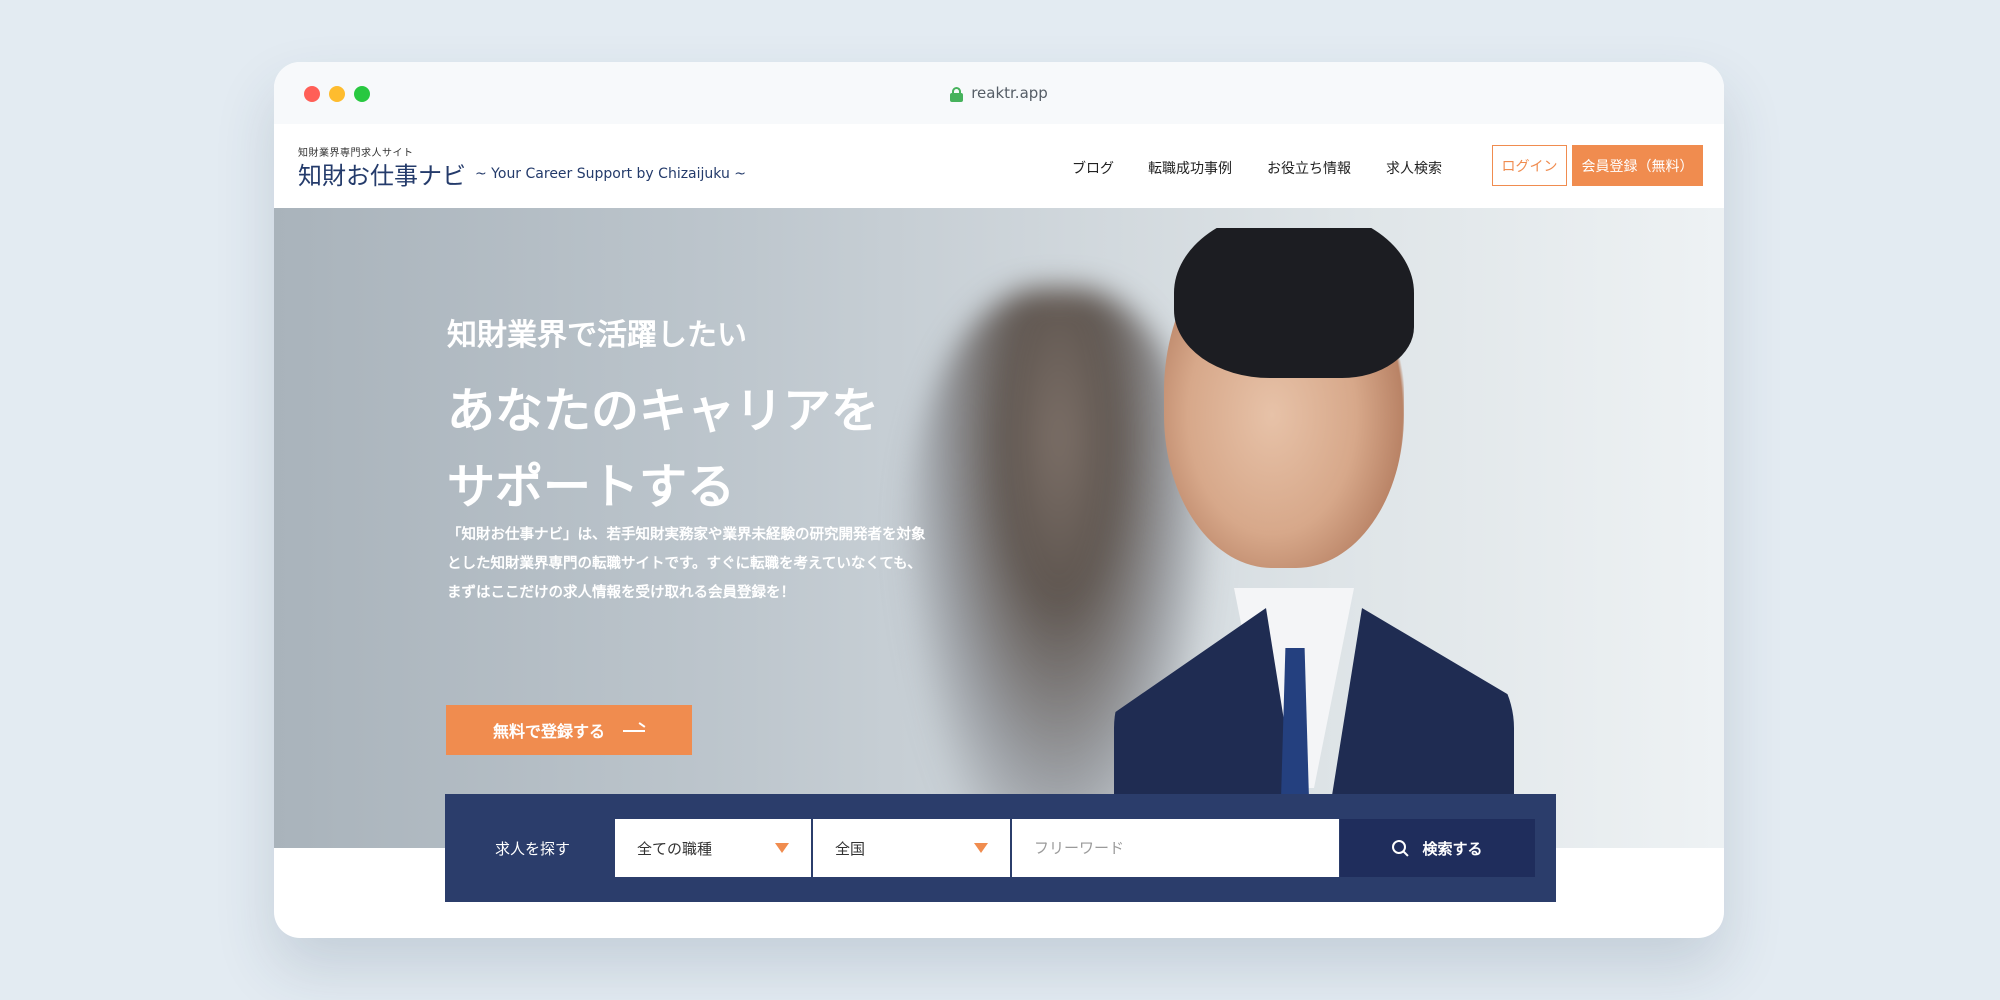  What do you see at coordinates (1414, 168) in the screenshot?
I see `nav-item-job-search: 求人検索` at bounding box center [1414, 168].